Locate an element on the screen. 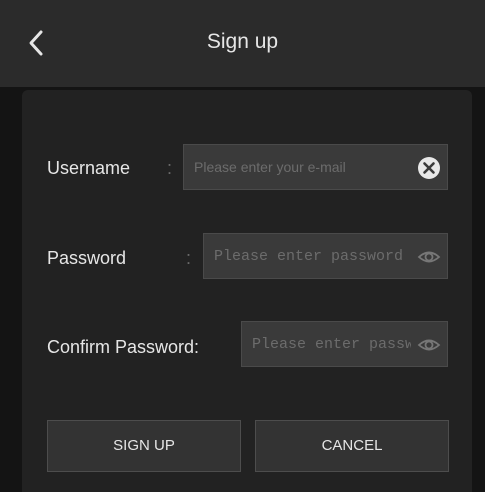  sign-up-button: SIGN UP is located at coordinates (144, 446).